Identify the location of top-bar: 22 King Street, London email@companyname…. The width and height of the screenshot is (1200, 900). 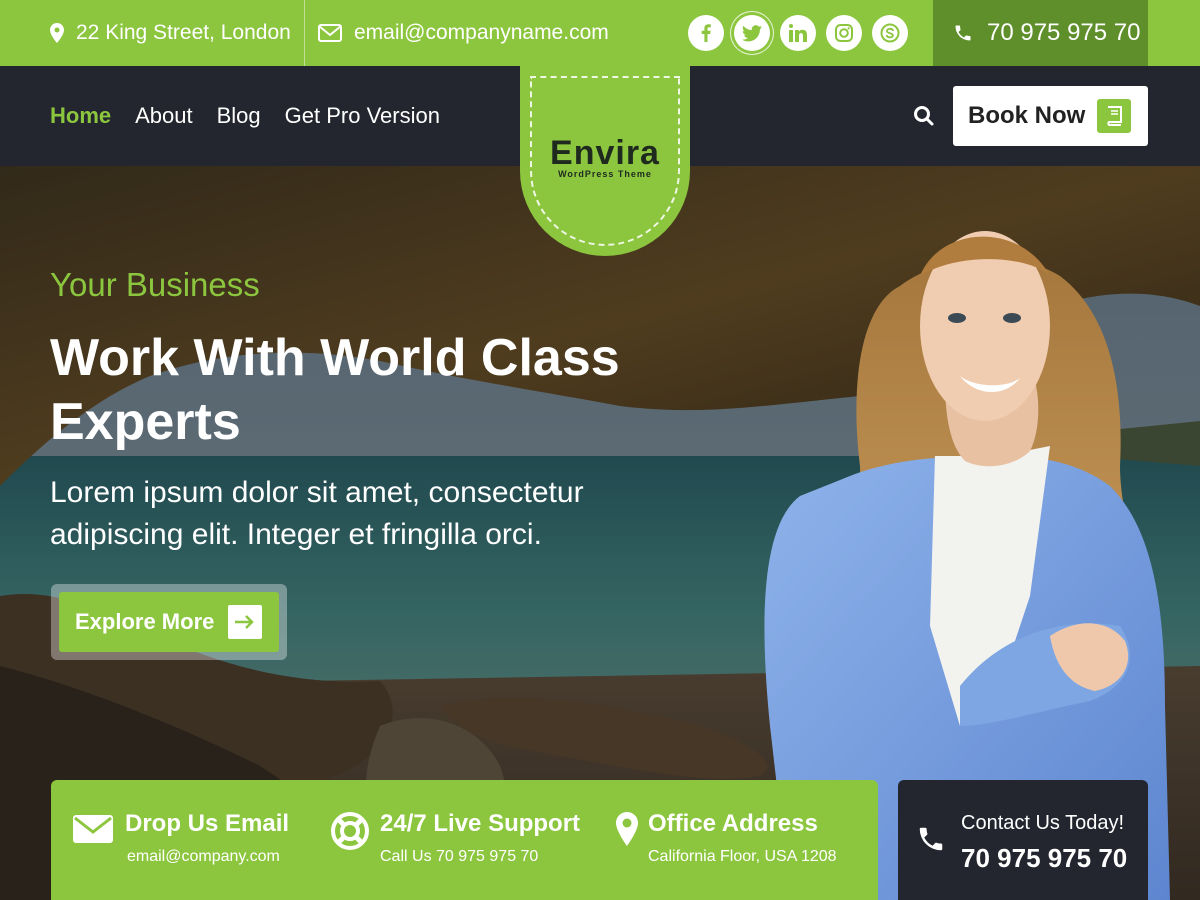
(600, 33).